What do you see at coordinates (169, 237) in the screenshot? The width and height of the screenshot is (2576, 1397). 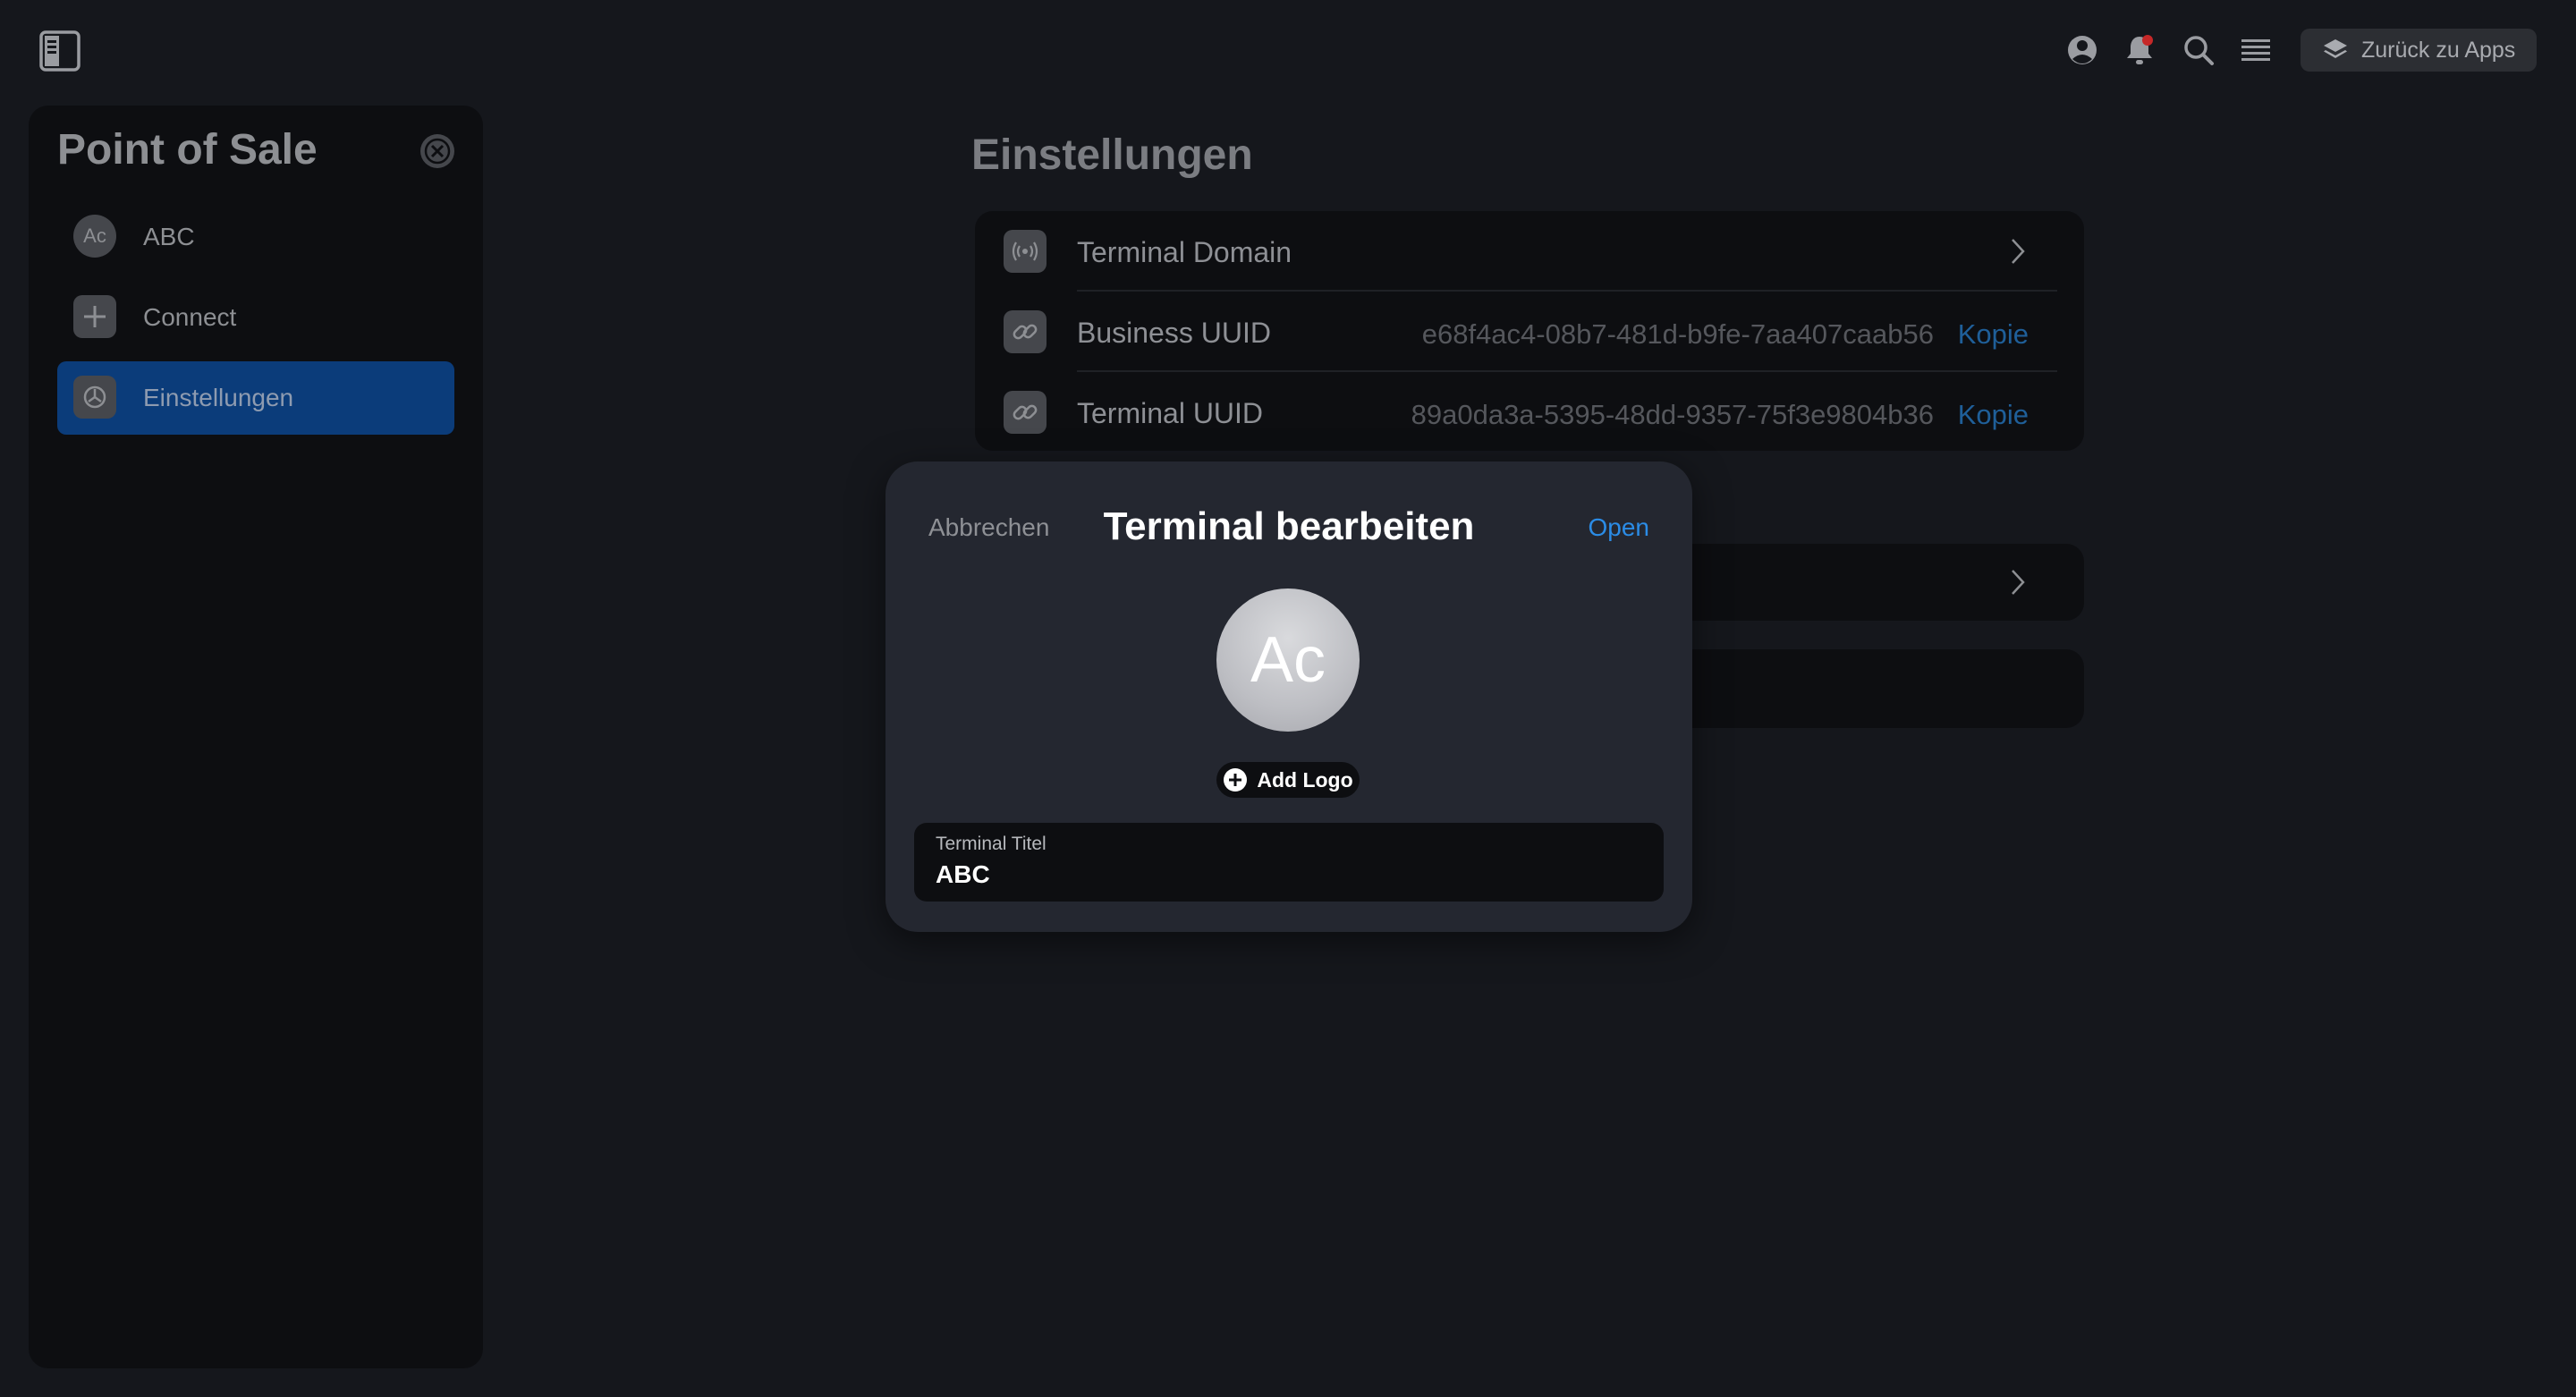 I see `sidebar-item-label: ABC` at bounding box center [169, 237].